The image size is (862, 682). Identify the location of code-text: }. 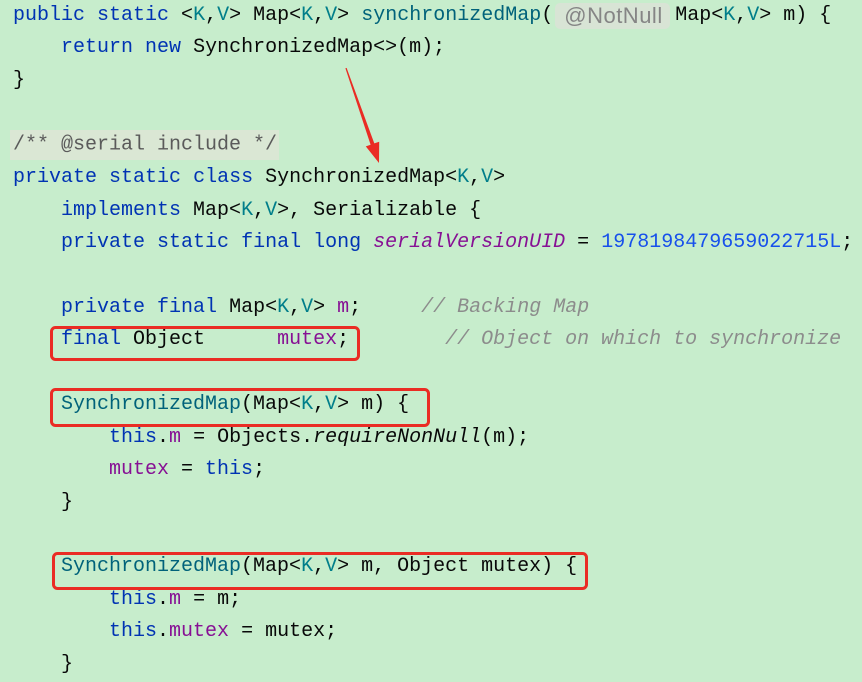
(43, 502).